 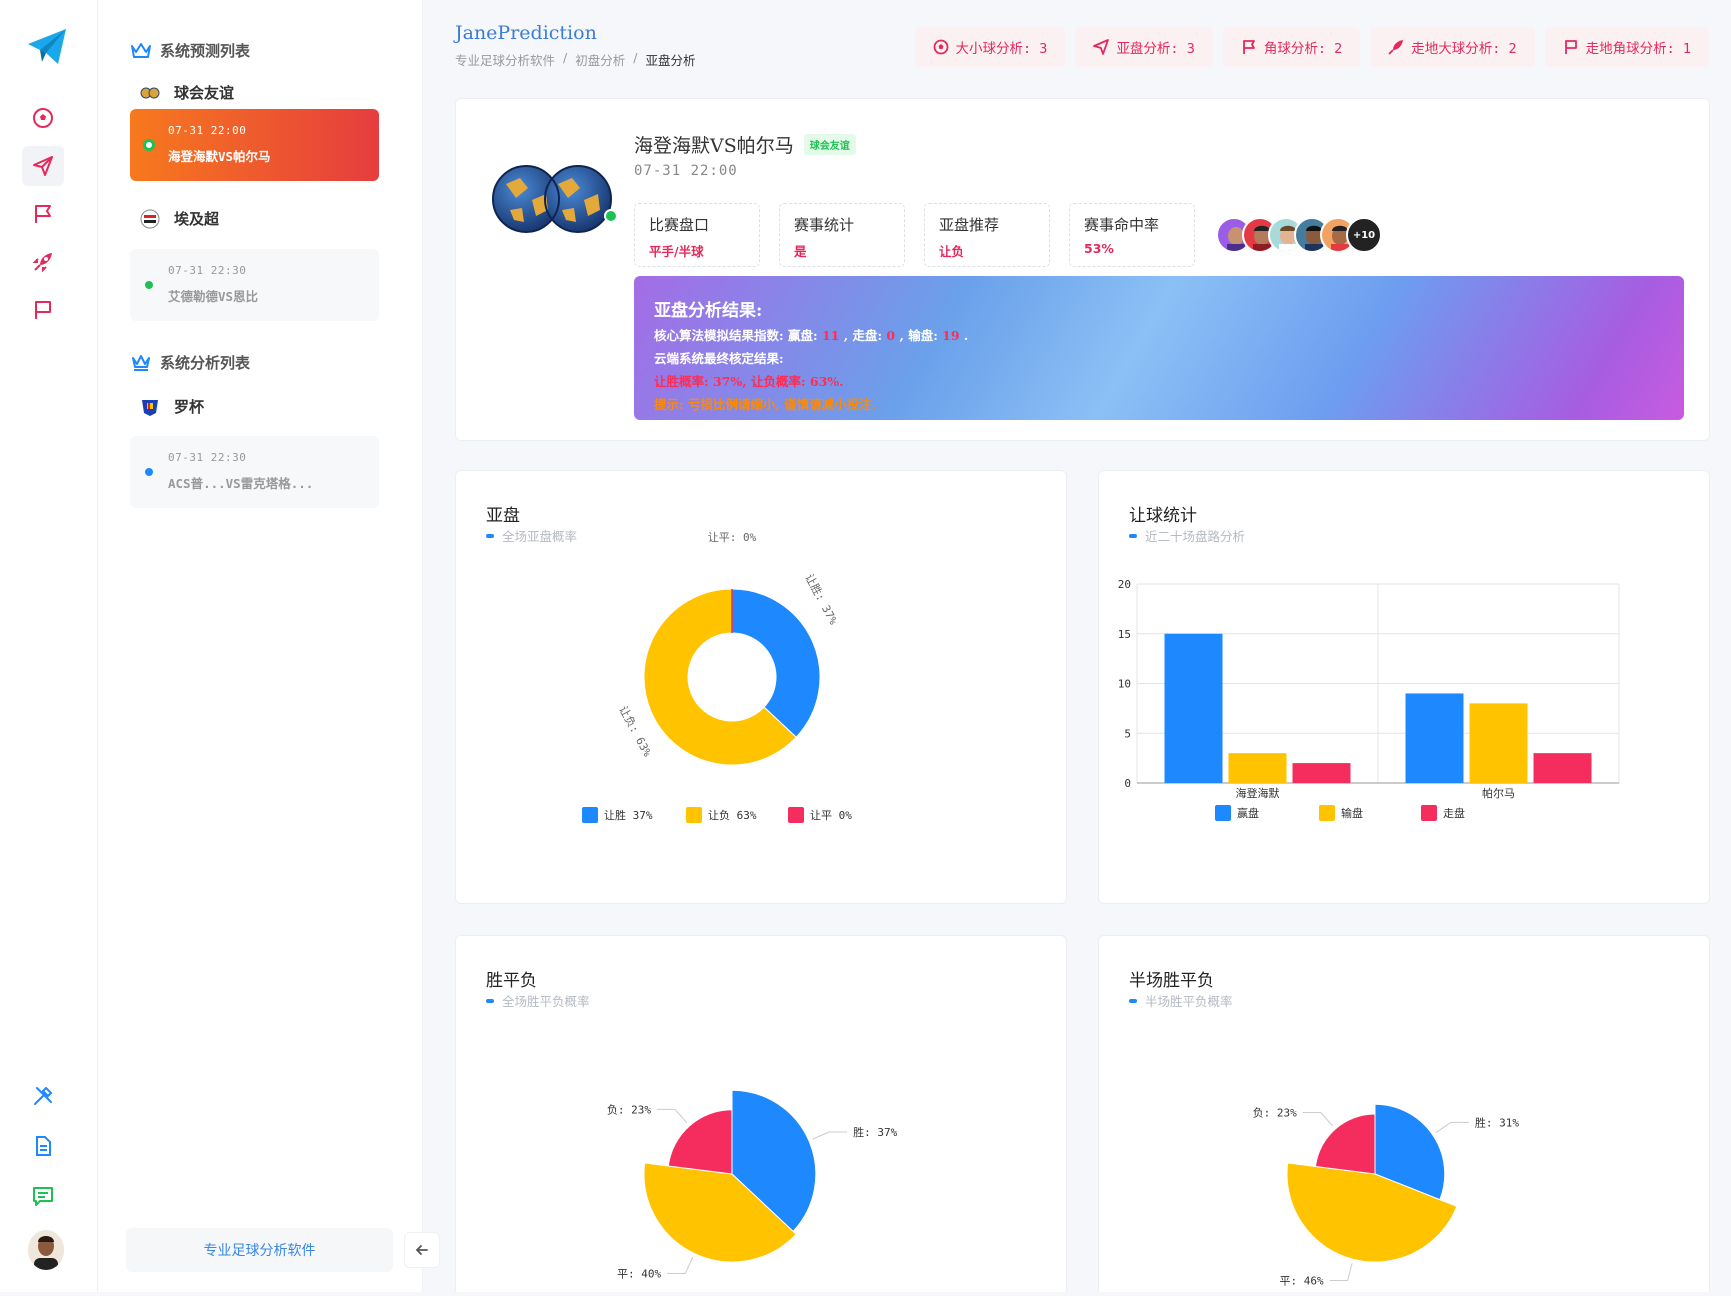 I want to click on stat-box-hit-rate: 赛事命中率 53%, so click(x=1132, y=235).